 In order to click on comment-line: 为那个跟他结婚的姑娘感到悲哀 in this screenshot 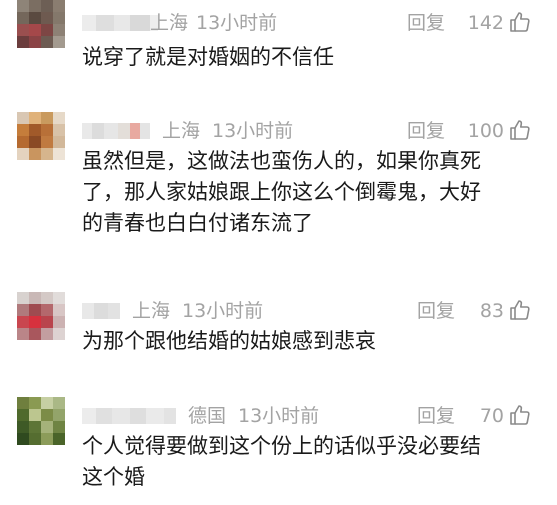, I will do `click(229, 341)`.